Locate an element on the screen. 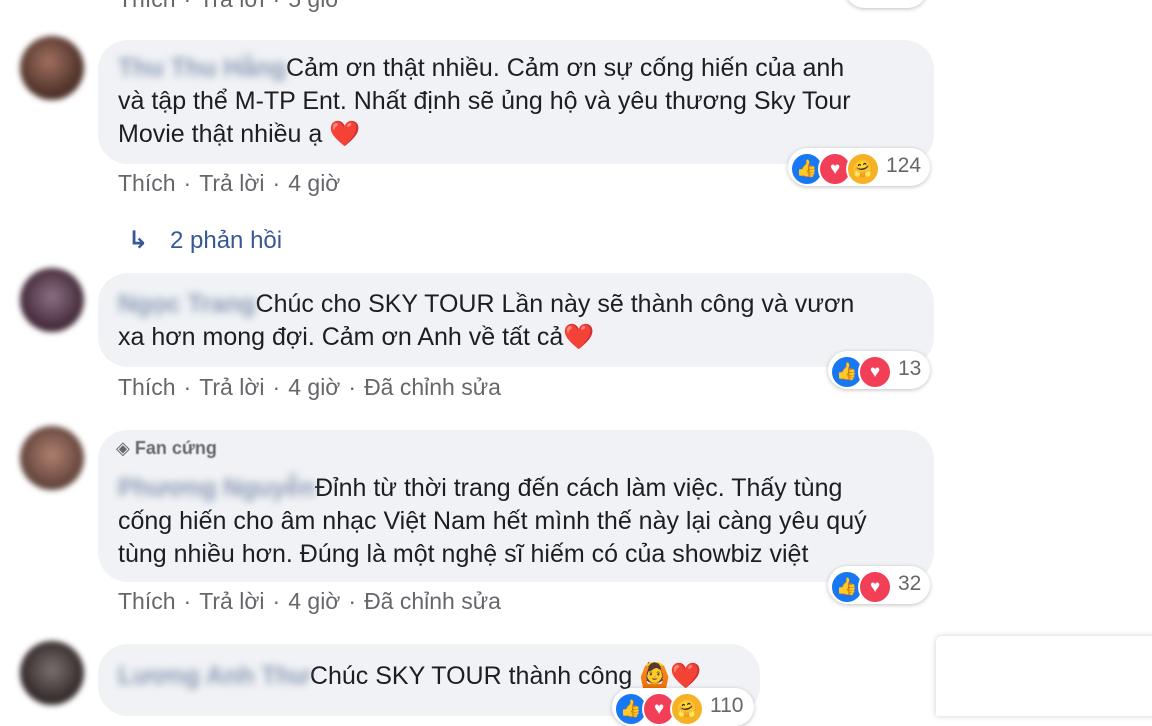 This screenshot has width=1152, height=726. reaction-summary: 👍 ♥ 🤗 124 is located at coordinates (859, 167).